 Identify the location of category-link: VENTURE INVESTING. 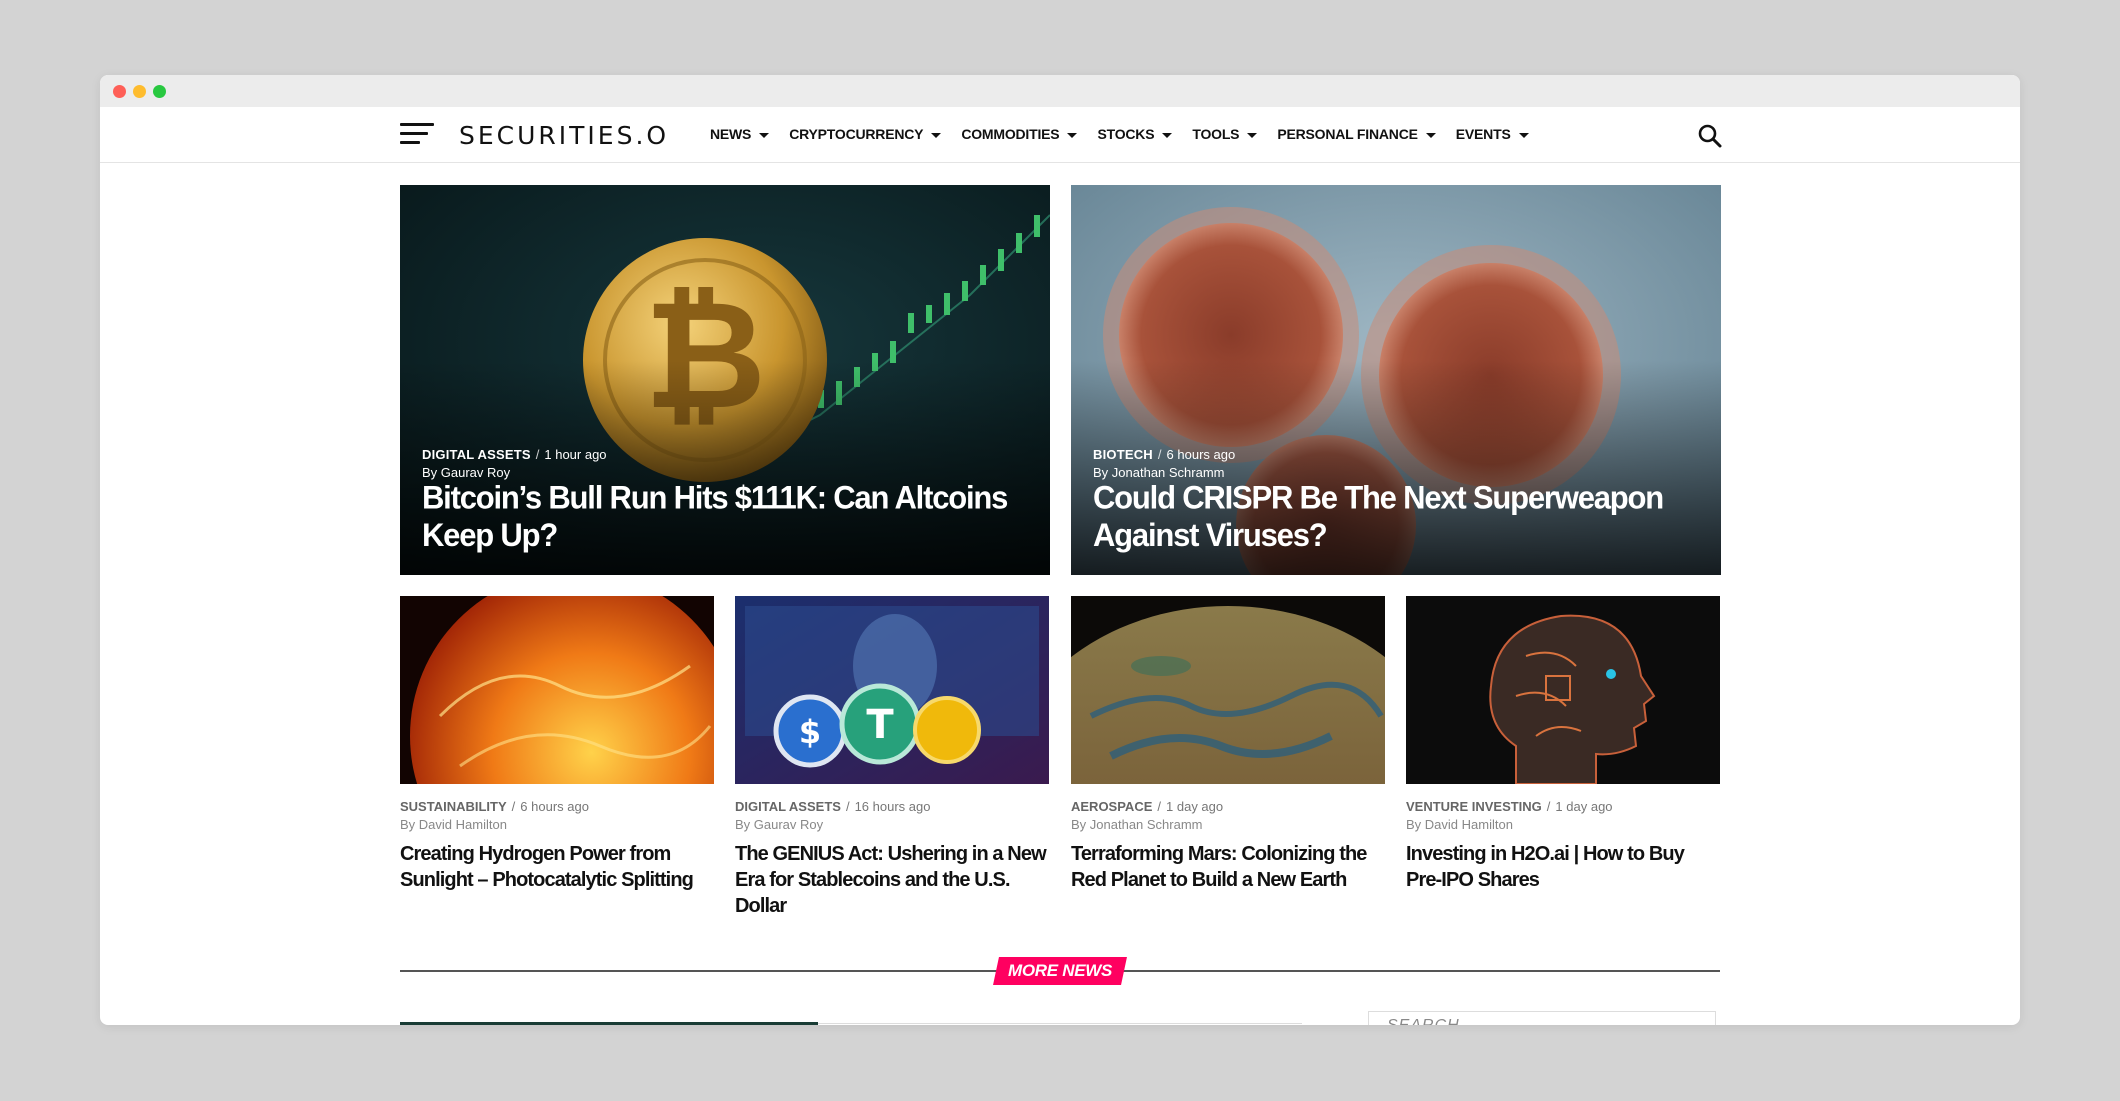
(1474, 806).